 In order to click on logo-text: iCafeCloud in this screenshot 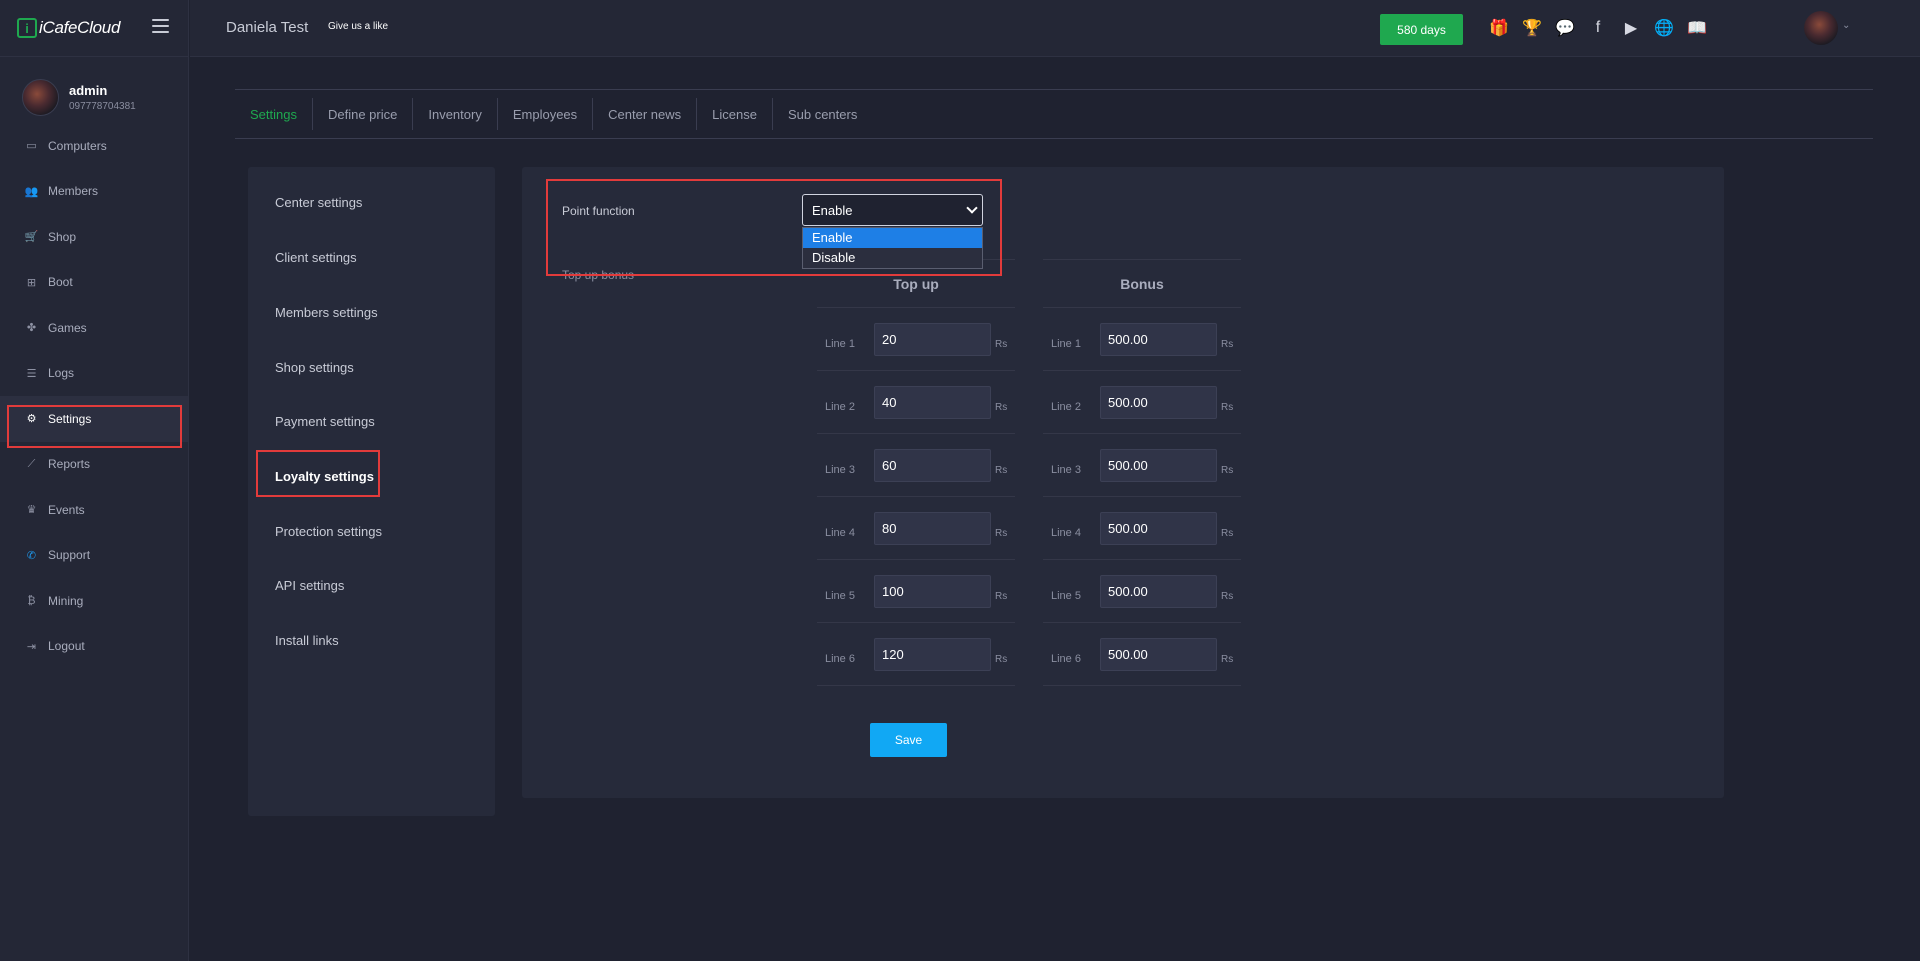, I will do `click(80, 27)`.